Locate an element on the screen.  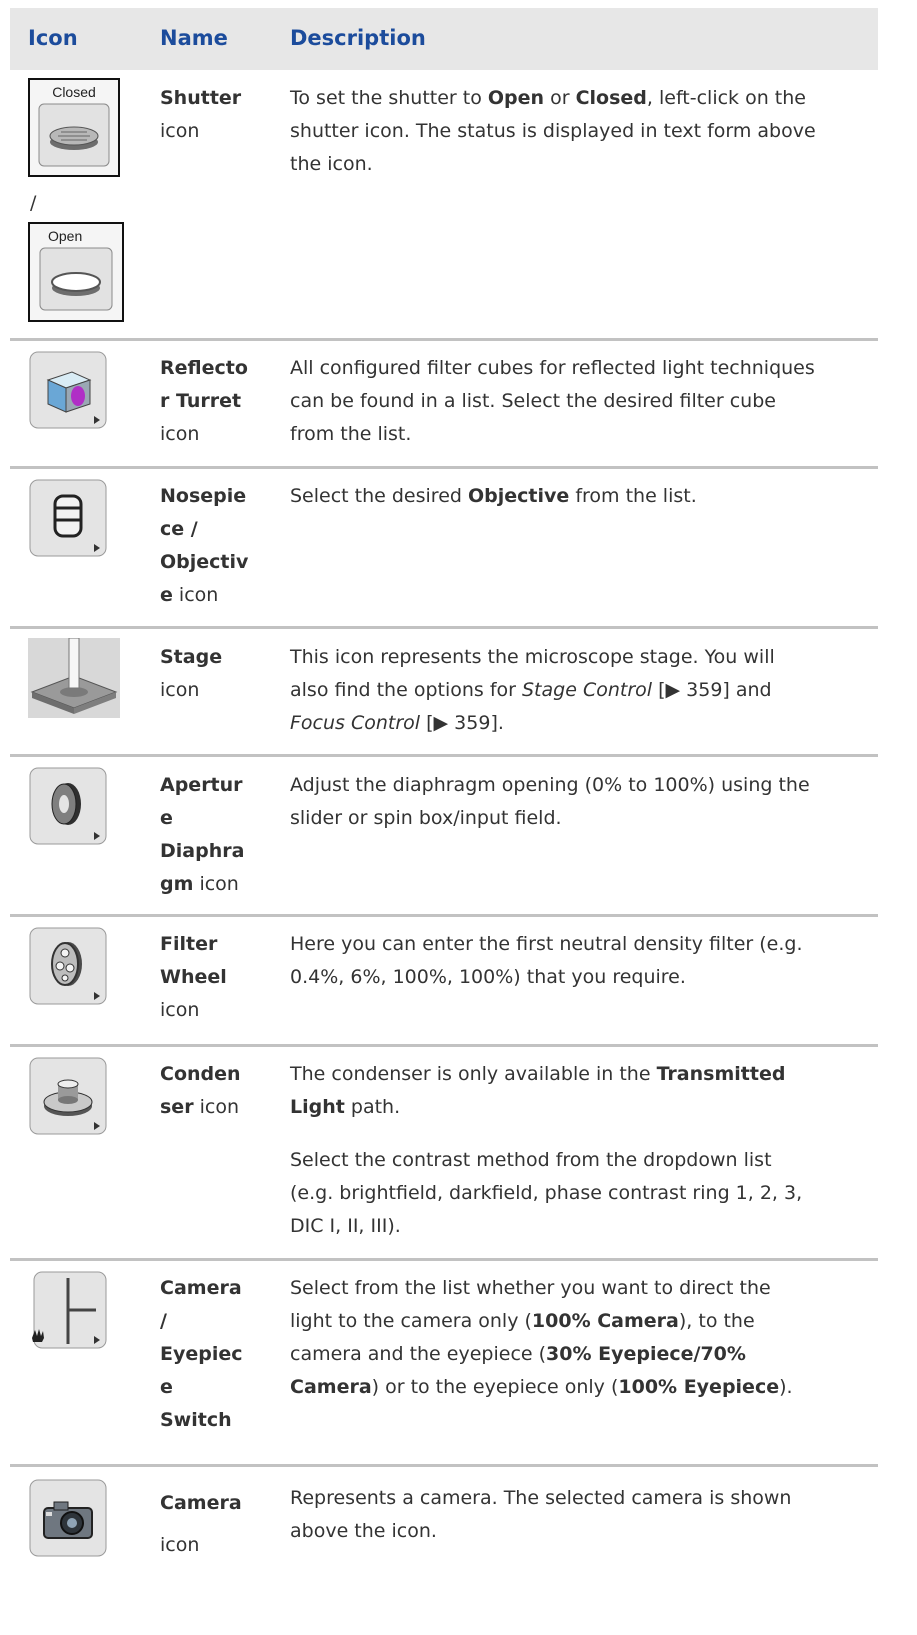
reflector-turret-icon is located at coordinates (68, 390).